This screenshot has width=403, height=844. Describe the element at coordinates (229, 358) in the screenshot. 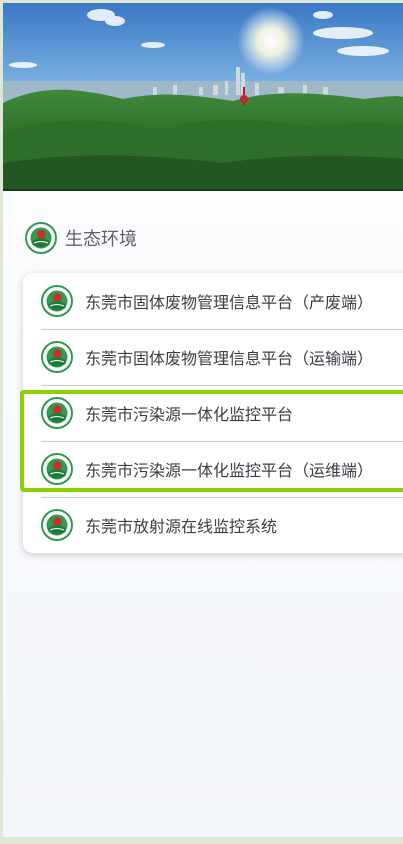

I see `list-item-label: 东莞市固体废物管理信息平台（运输端）` at that location.